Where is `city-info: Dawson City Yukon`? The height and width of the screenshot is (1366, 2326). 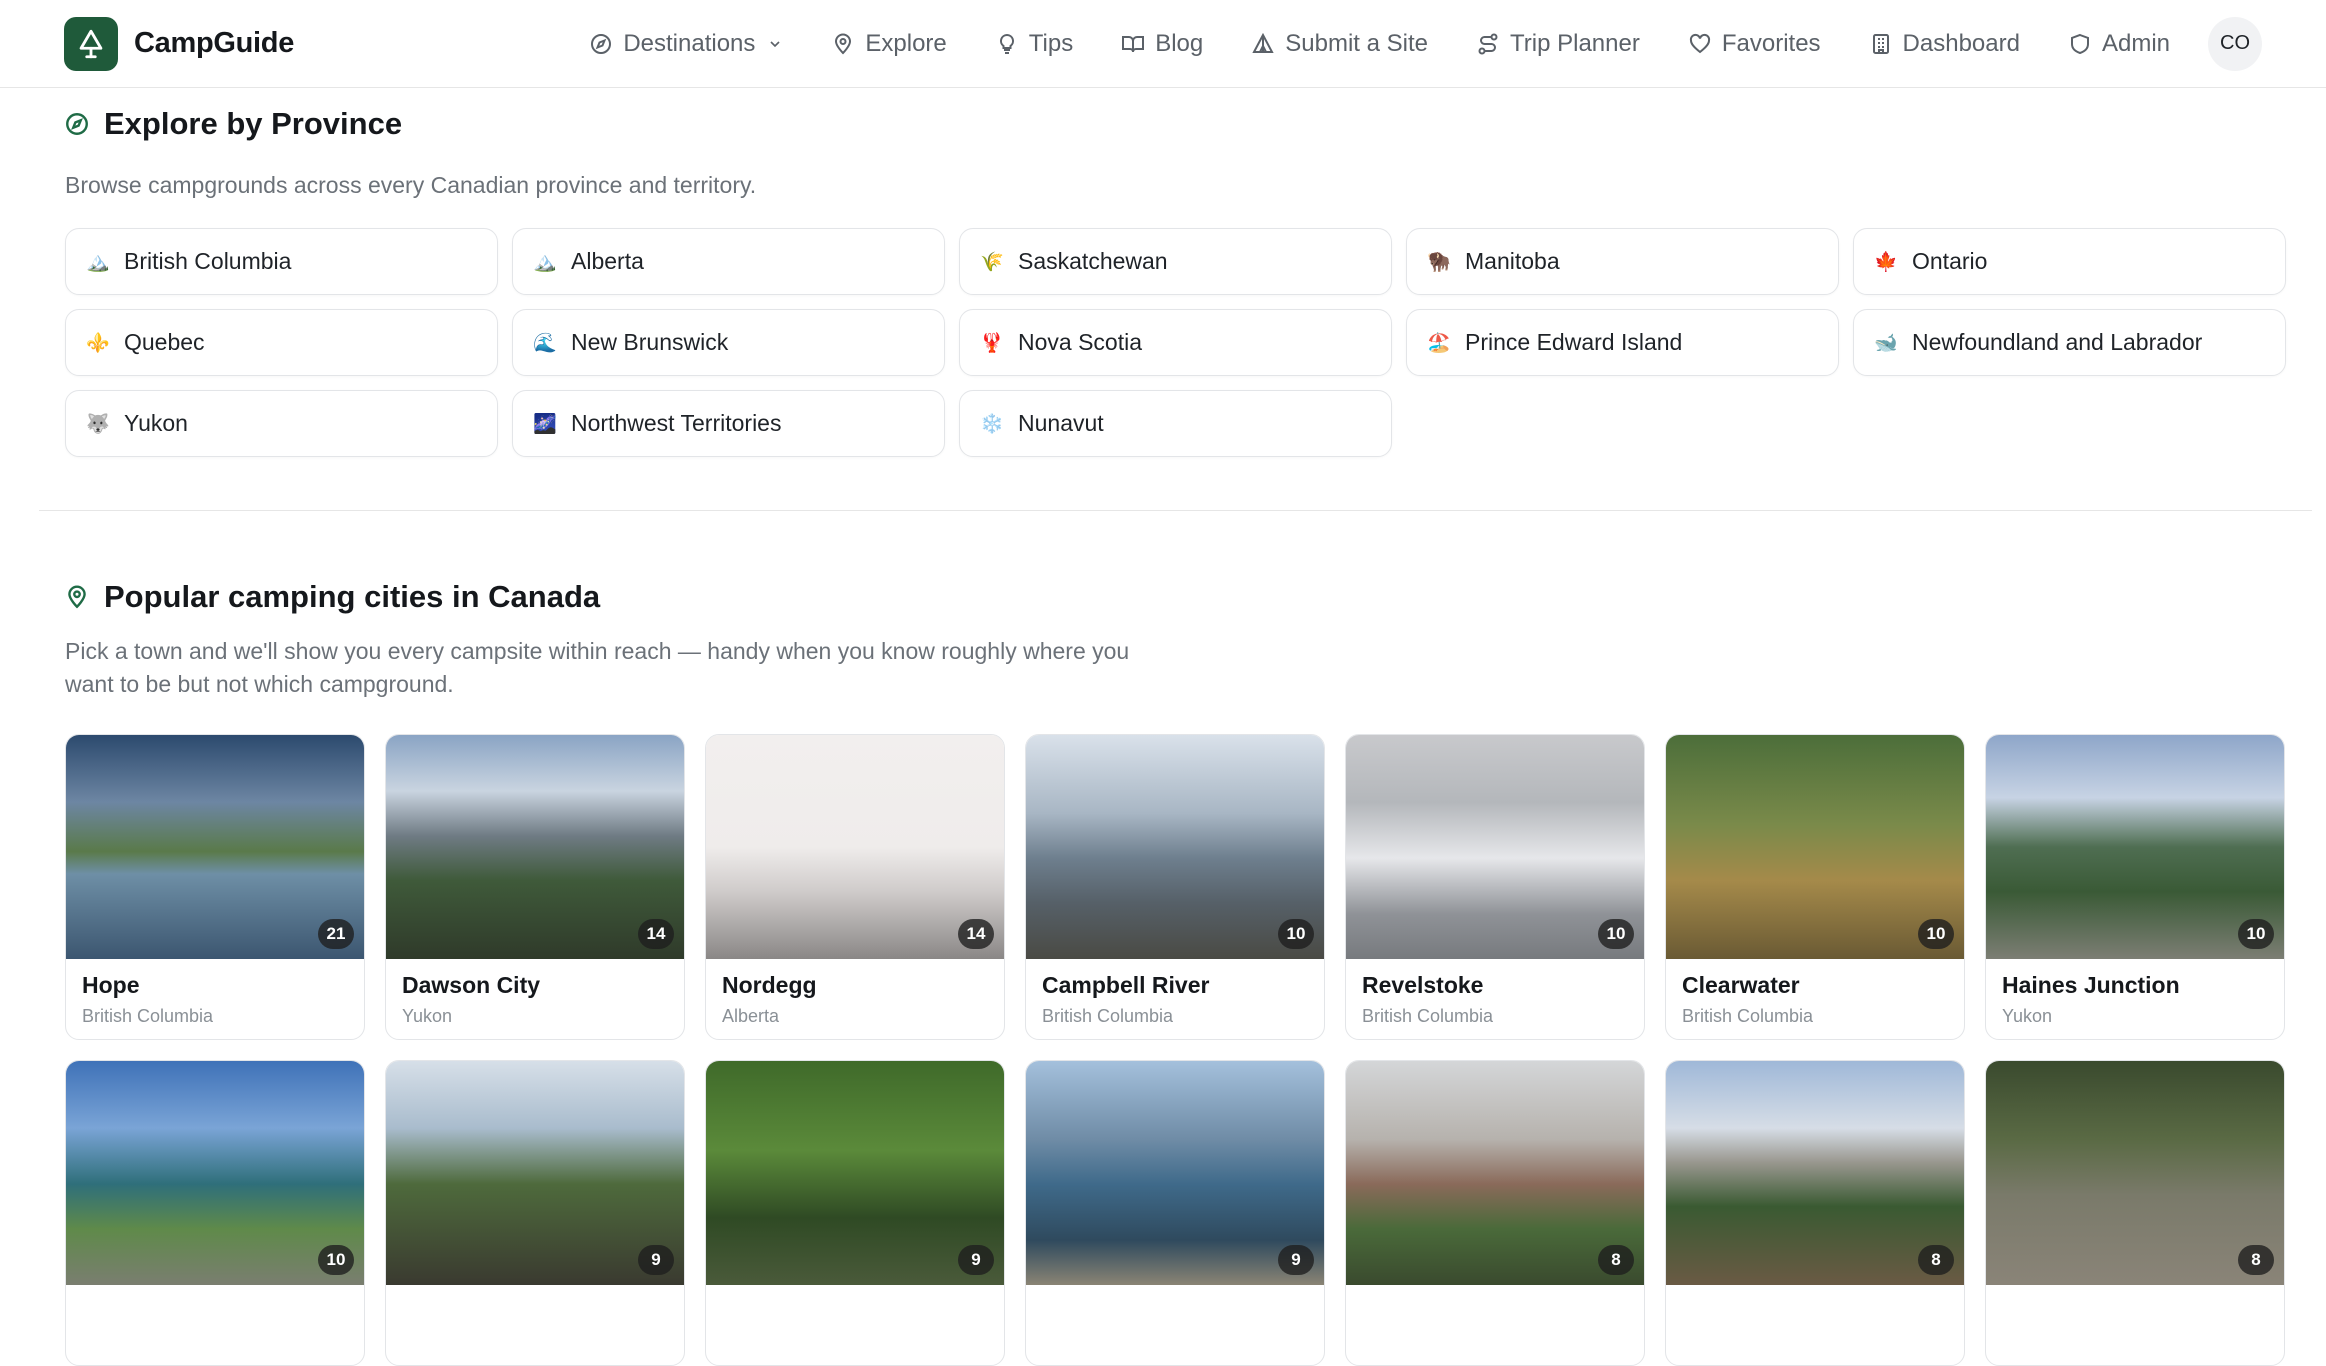
city-info: Dawson City Yukon is located at coordinates (535, 999).